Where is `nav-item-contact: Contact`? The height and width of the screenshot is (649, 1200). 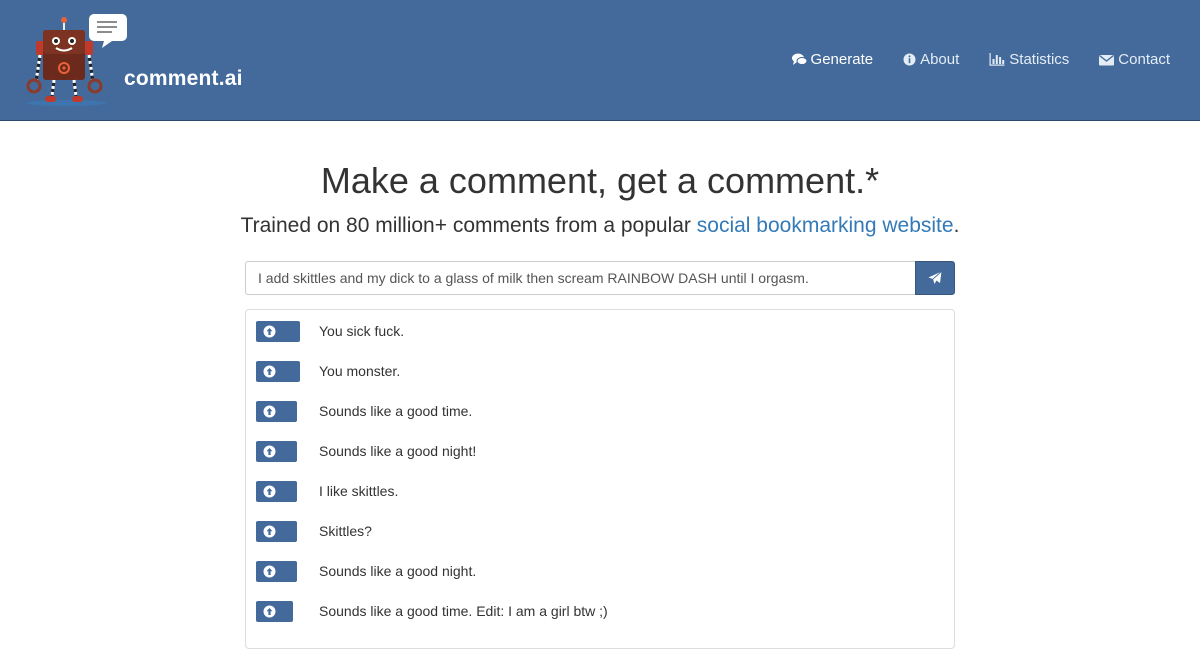
nav-item-contact: Contact is located at coordinates (1134, 59).